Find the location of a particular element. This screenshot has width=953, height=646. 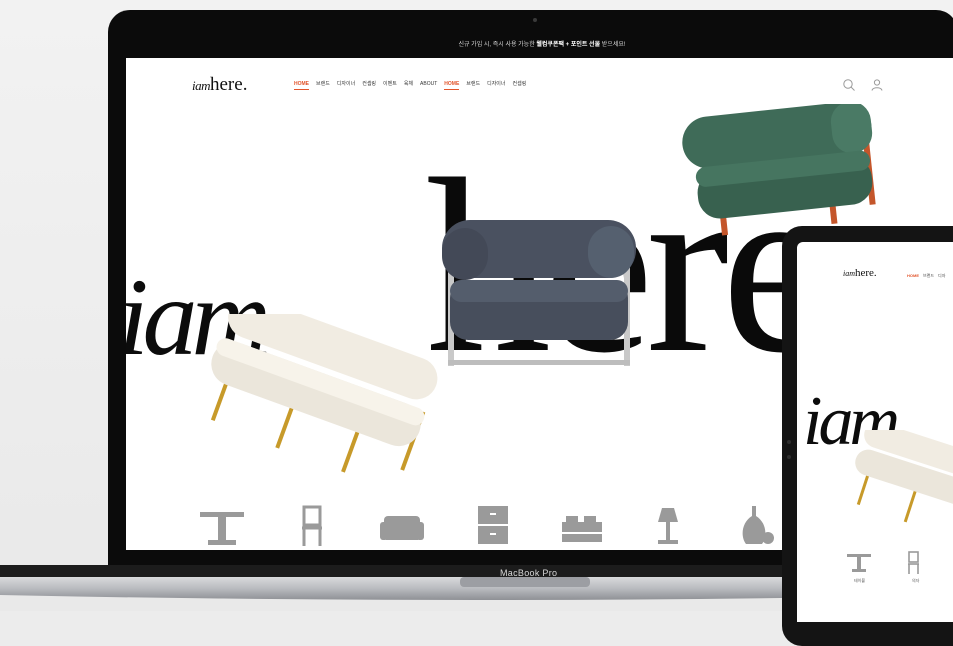

vase-icon is located at coordinates (758, 525).